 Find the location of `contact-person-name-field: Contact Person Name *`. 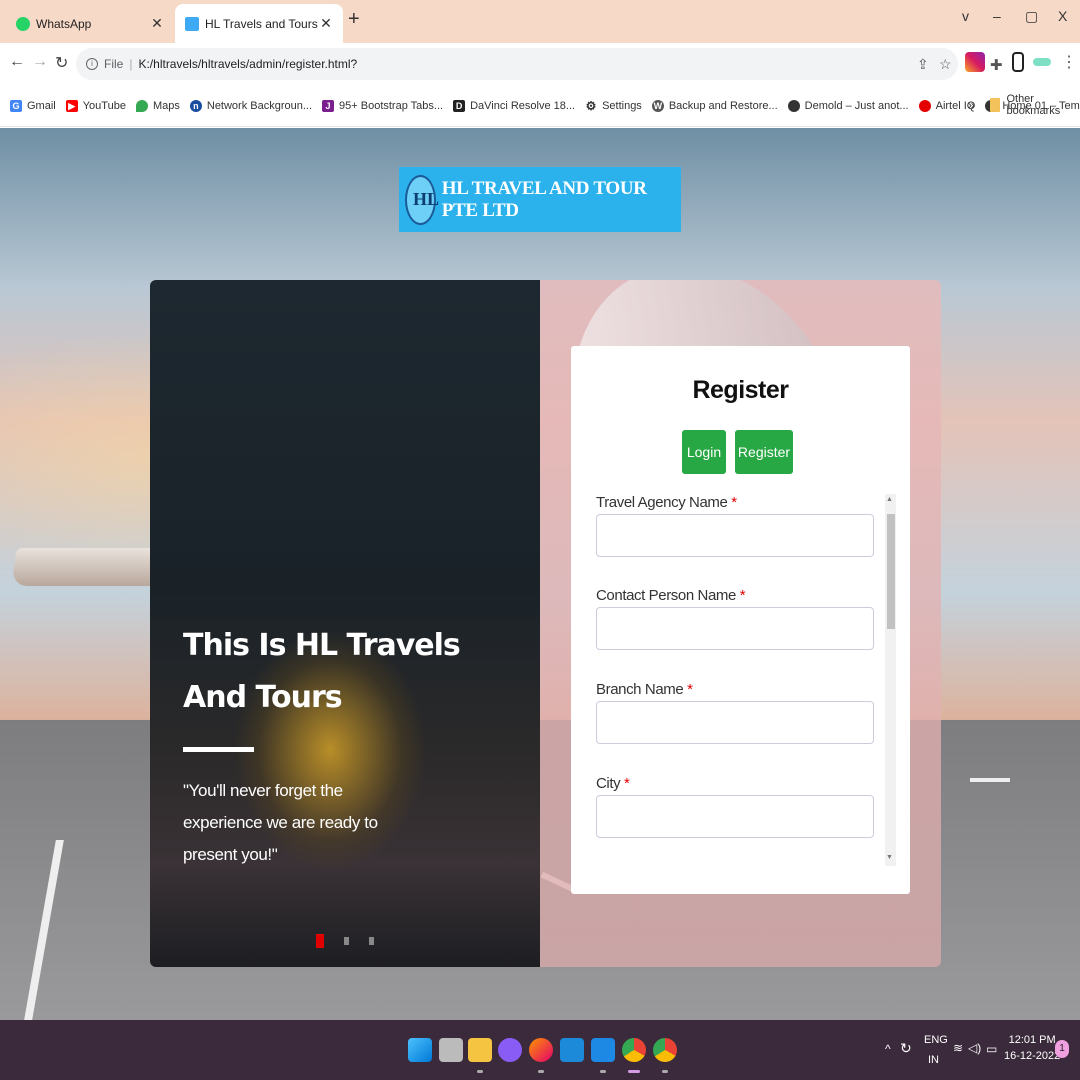

contact-person-name-field: Contact Person Name * is located at coordinates (735, 618).